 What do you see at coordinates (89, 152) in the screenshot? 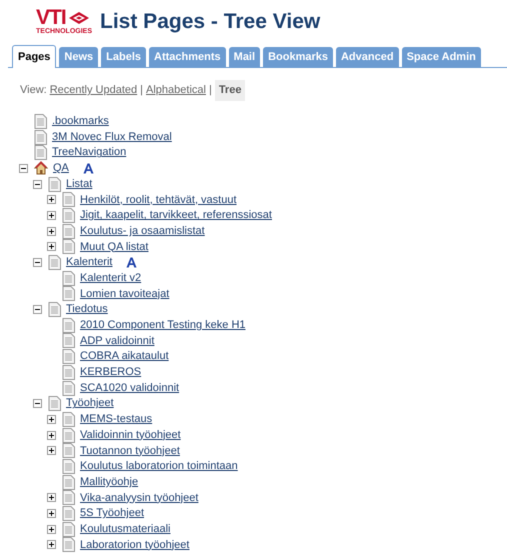
I see `page-link: TreeNavigation` at bounding box center [89, 152].